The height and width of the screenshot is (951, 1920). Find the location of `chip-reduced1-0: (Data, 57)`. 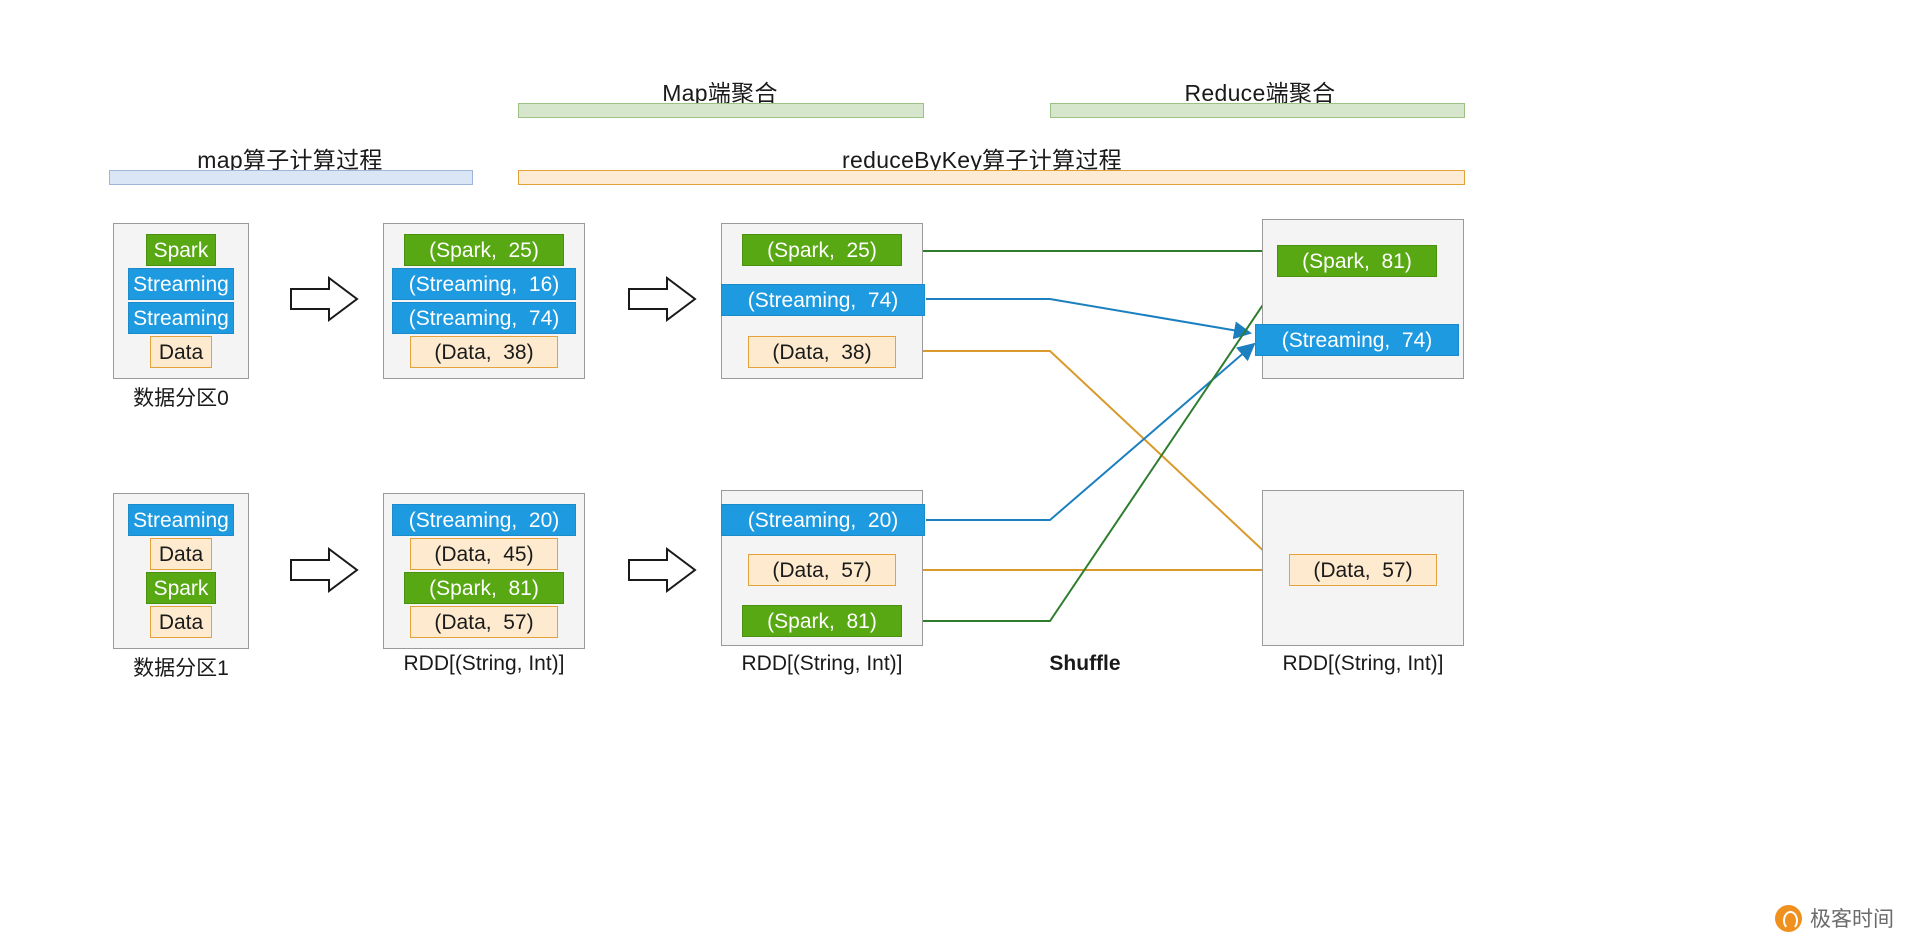

chip-reduced1-0: (Data, 57) is located at coordinates (1363, 570).